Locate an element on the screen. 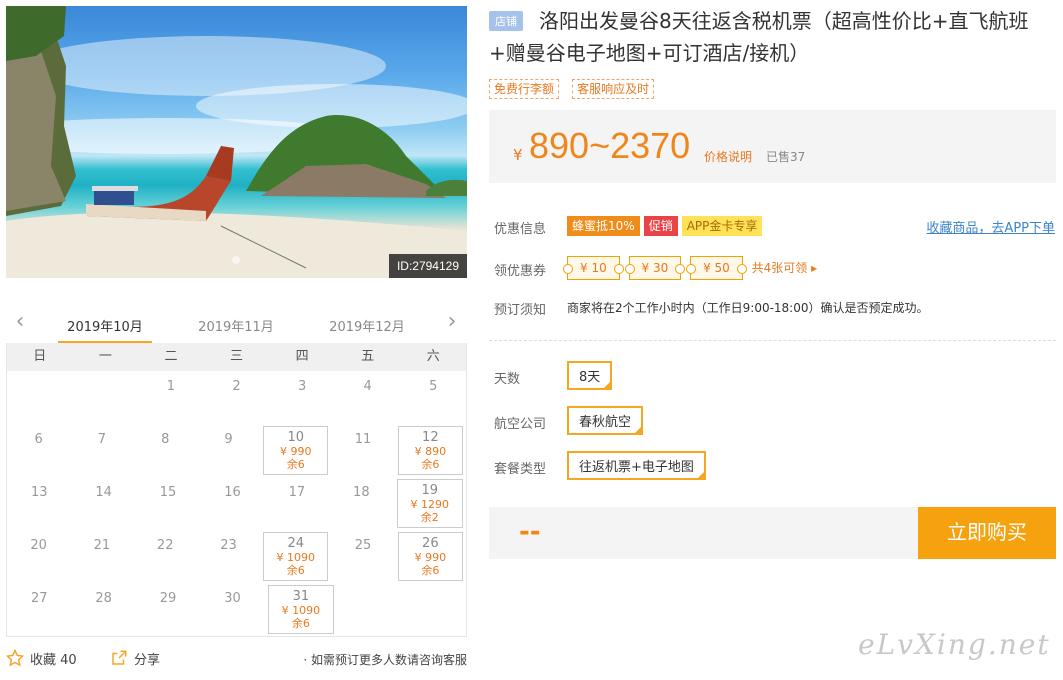 Image resolution: width=1063 pixels, height=680 pixels. calendar-day: 25 is located at coordinates (362, 556).